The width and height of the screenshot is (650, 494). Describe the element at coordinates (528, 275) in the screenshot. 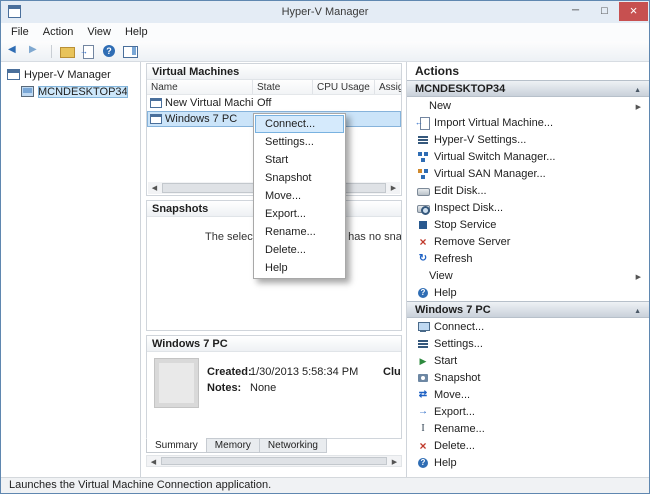

I see `action-view: View` at that location.